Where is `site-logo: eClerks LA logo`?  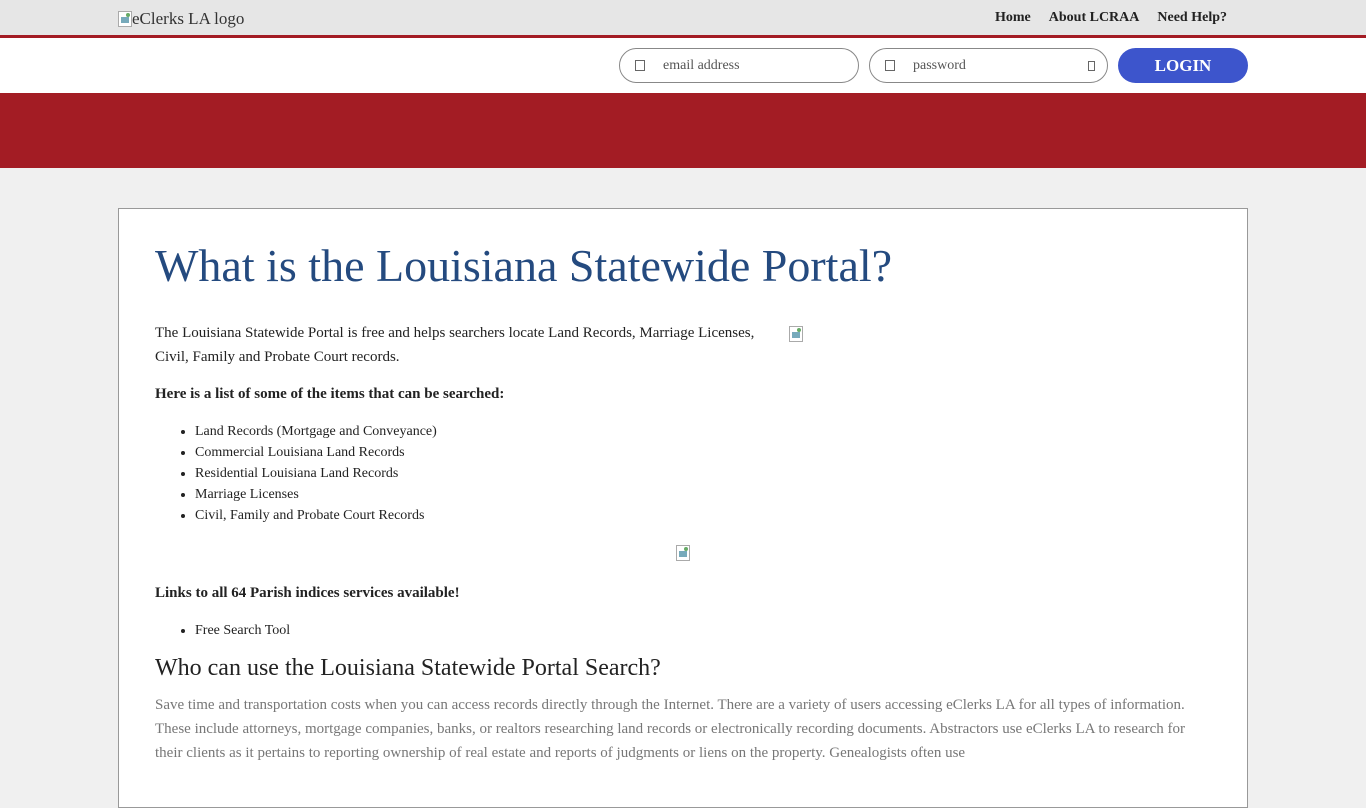
site-logo: eClerks LA logo is located at coordinates (181, 19).